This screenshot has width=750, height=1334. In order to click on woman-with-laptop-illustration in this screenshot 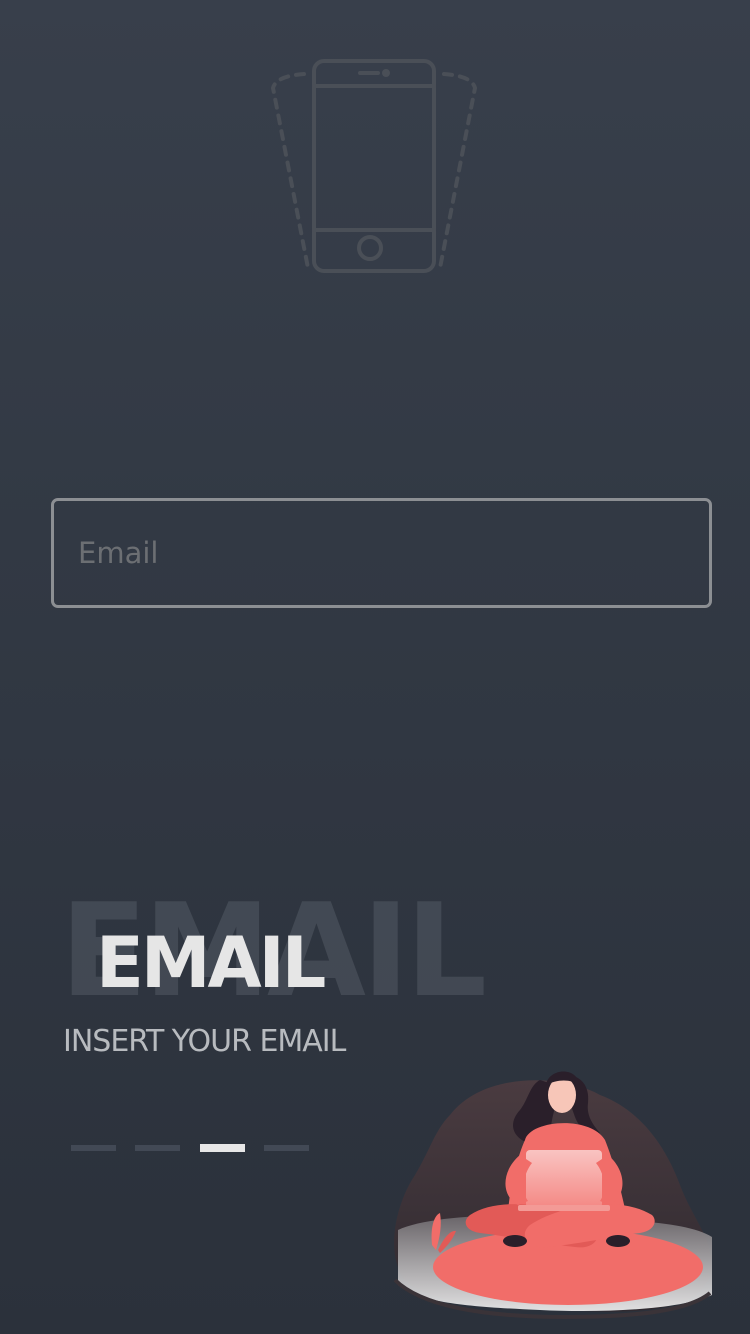, I will do `click(555, 1187)`.